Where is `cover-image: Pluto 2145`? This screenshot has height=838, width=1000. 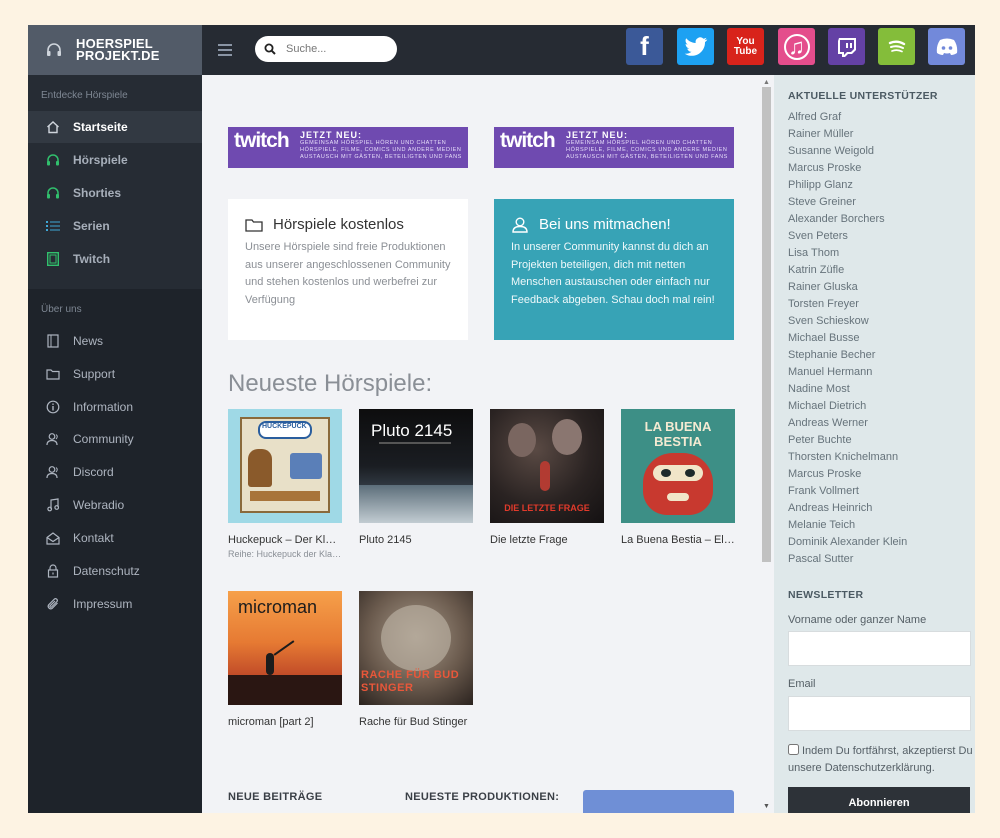
cover-image: Pluto 2145 is located at coordinates (416, 466).